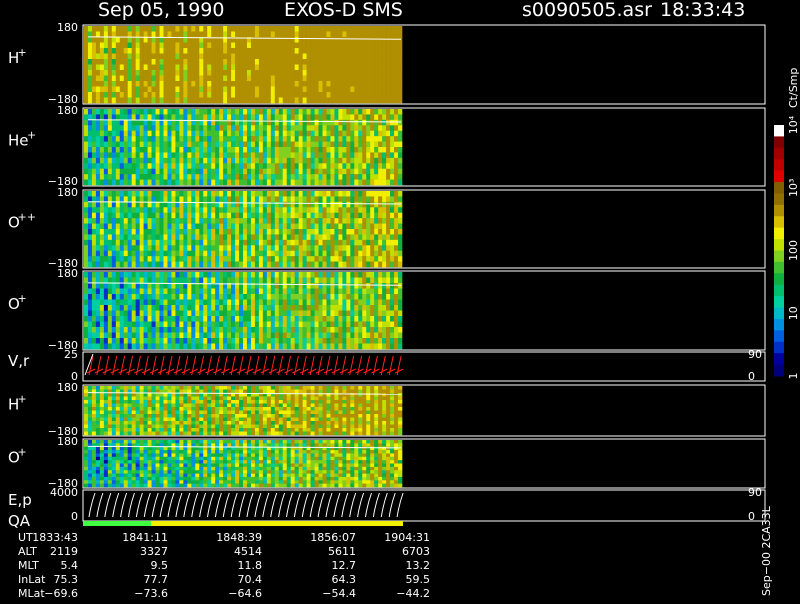 The height and width of the screenshot is (604, 800). What do you see at coordinates (387, 365) in the screenshot?
I see `panel-5: V,r 250900` at bounding box center [387, 365].